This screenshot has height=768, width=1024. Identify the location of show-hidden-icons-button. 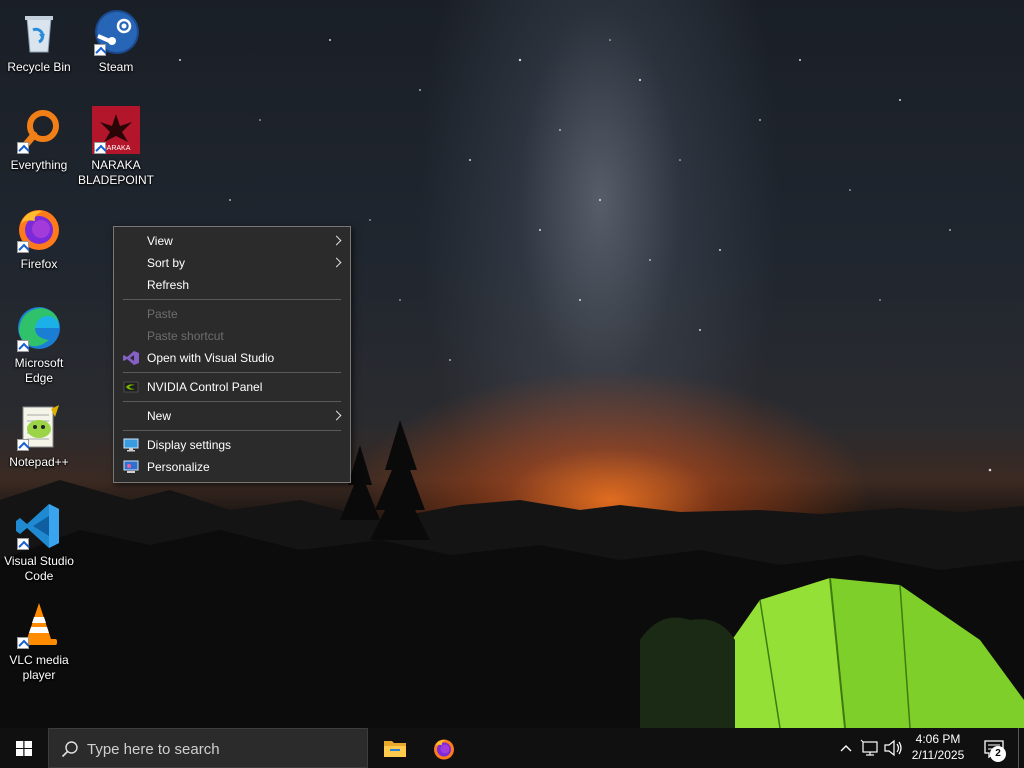
(846, 748).